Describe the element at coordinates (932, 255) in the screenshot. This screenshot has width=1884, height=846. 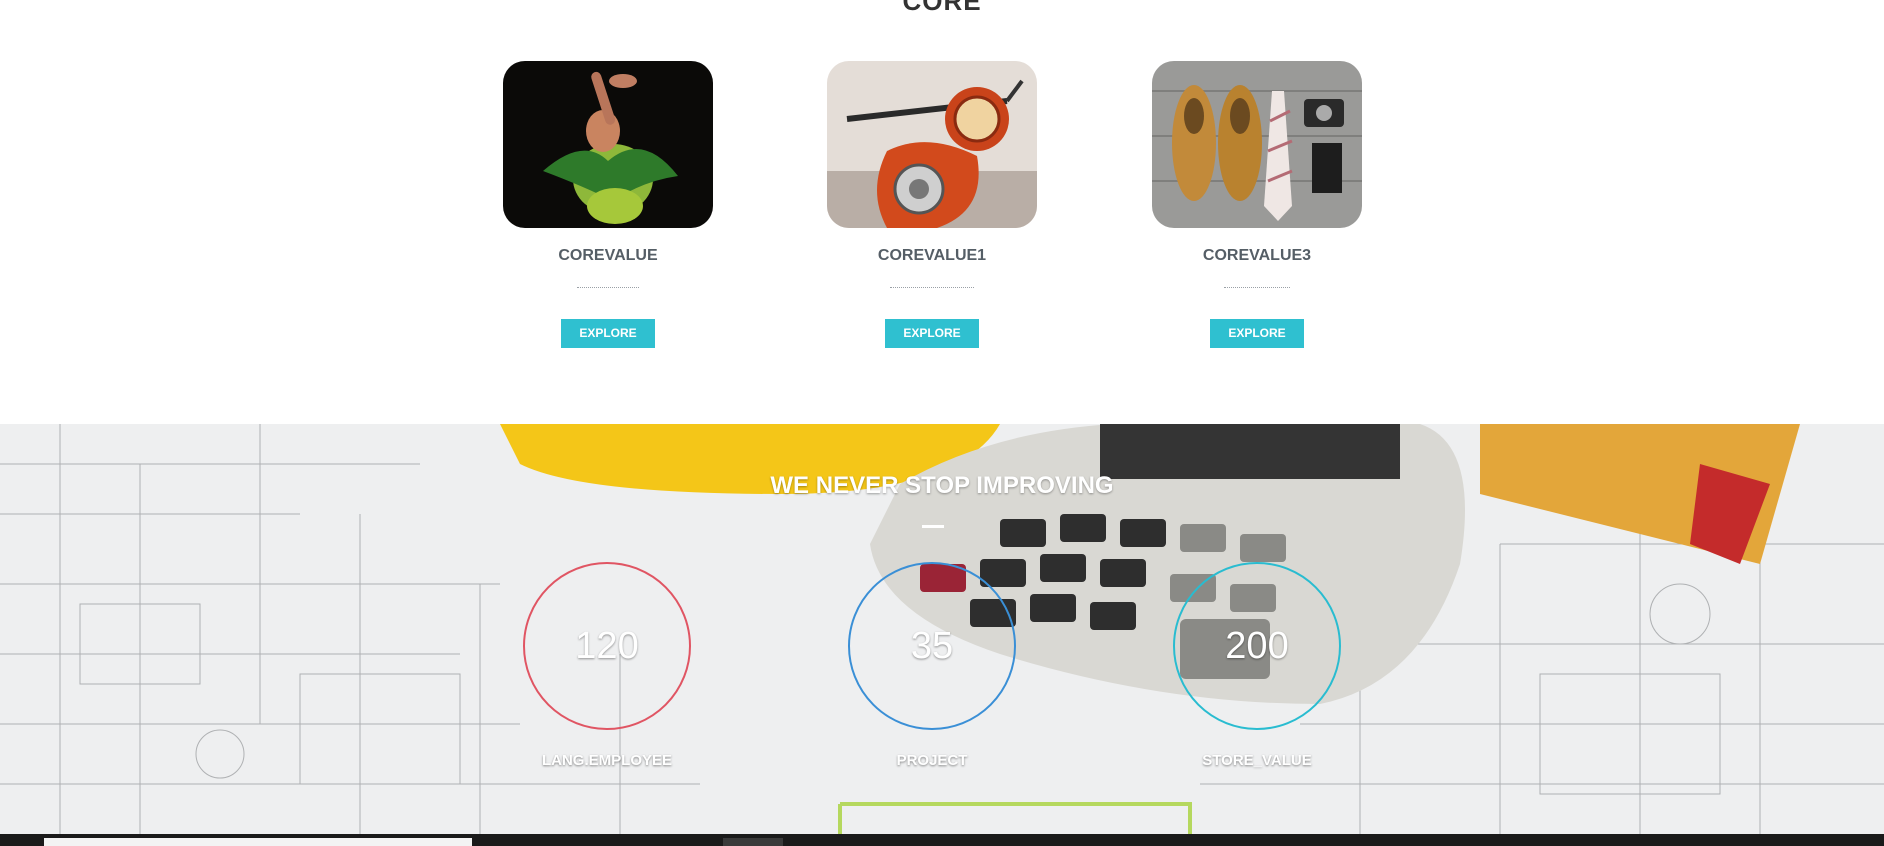
I see `card-title: COREVALUE1` at that location.